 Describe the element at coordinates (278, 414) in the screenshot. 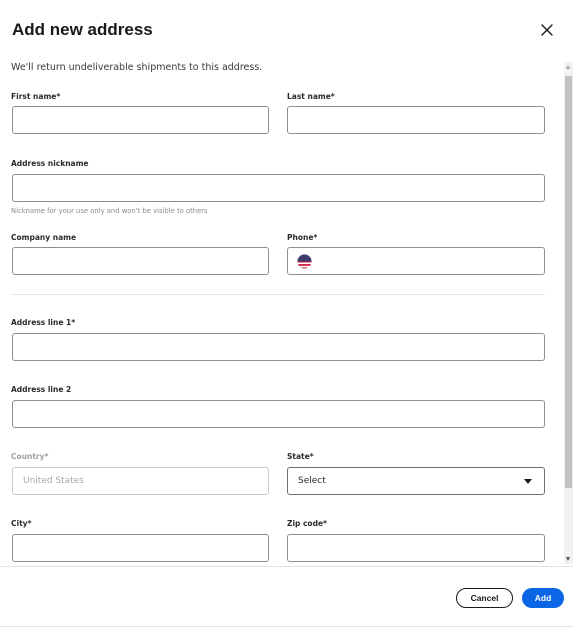

I see `address-line2-input` at that location.